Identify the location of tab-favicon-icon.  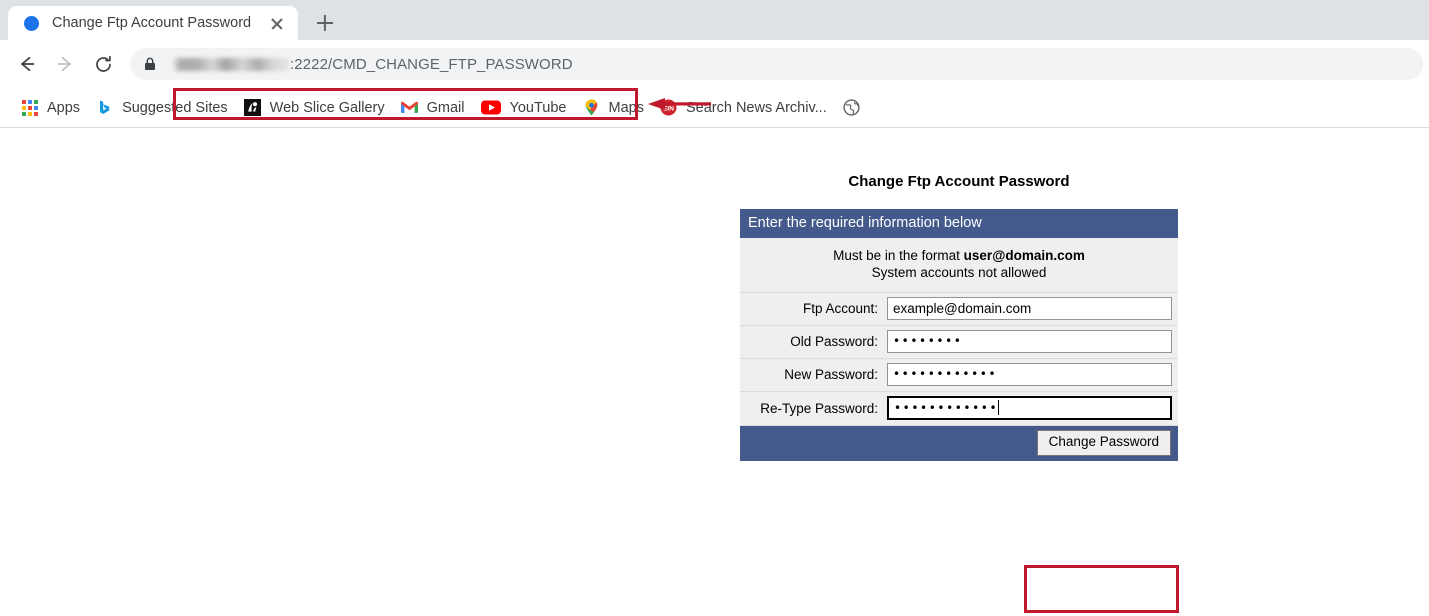
(31, 23).